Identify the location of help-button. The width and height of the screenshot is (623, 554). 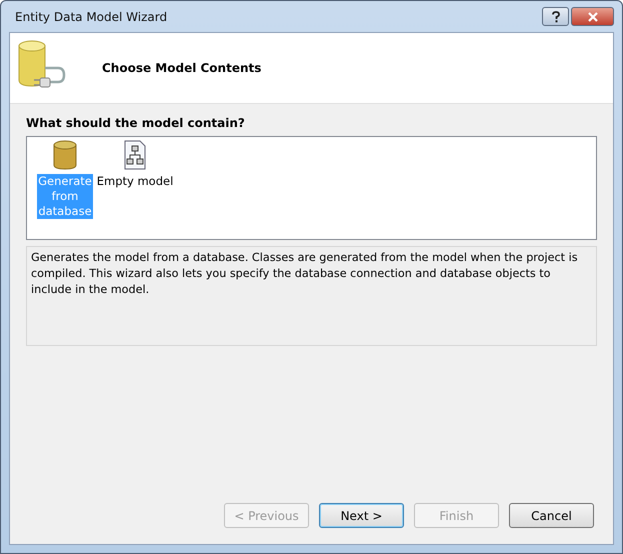
(555, 16).